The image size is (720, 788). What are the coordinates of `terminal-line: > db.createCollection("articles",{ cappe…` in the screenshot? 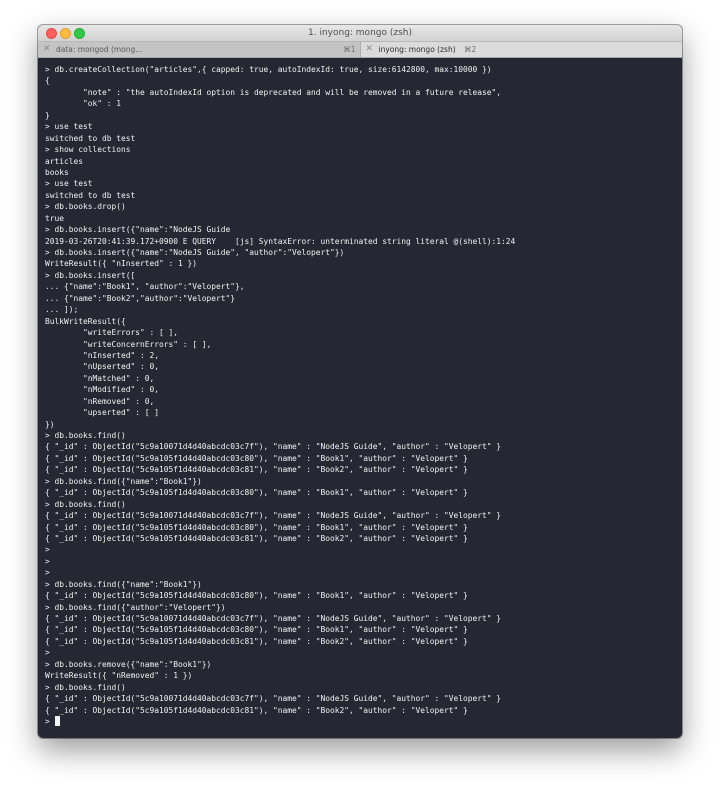 It's located at (268, 69).